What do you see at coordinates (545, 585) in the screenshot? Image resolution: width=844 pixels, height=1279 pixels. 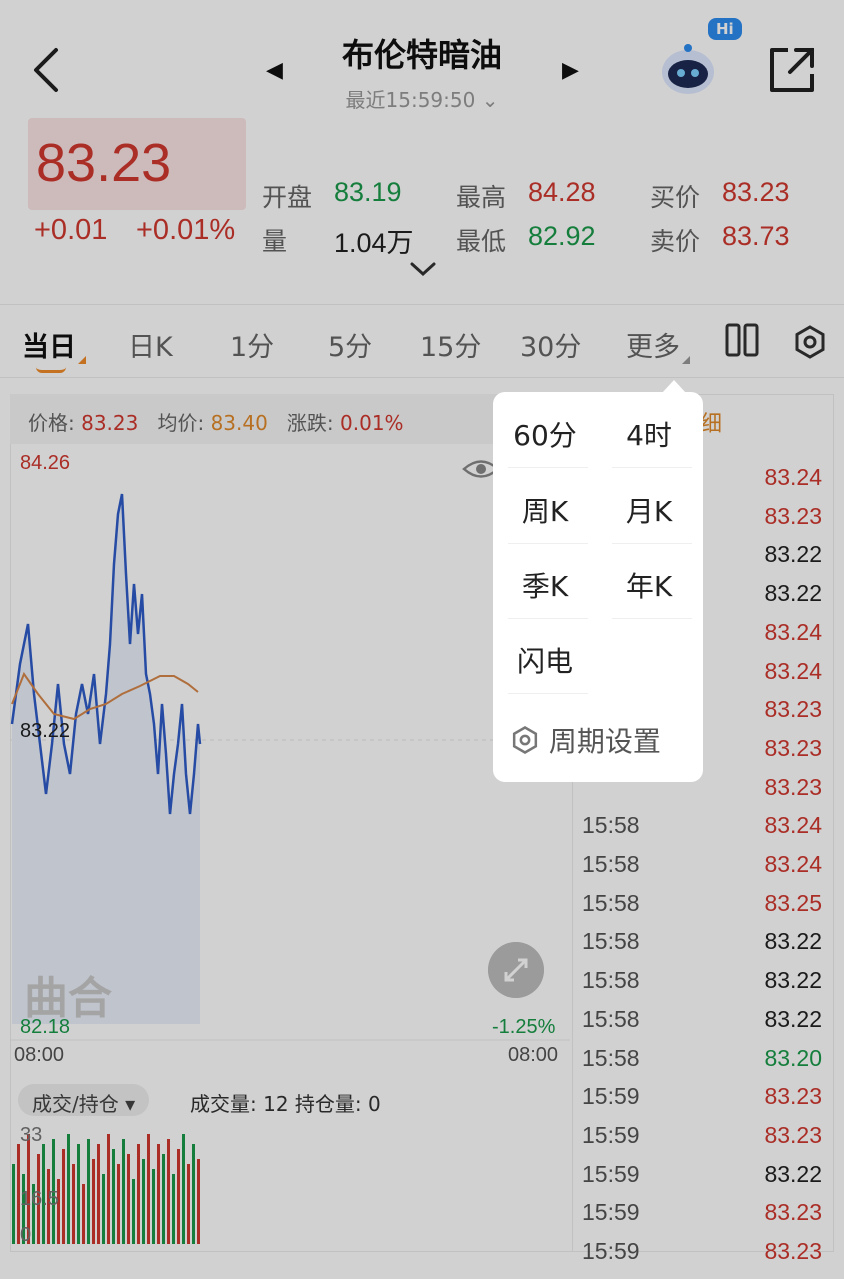 I see `menu-item-quarterly-k: 季K` at bounding box center [545, 585].